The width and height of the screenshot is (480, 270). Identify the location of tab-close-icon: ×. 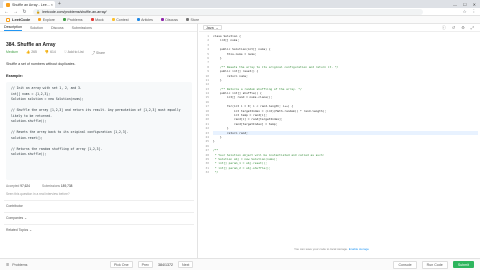
(52, 4).